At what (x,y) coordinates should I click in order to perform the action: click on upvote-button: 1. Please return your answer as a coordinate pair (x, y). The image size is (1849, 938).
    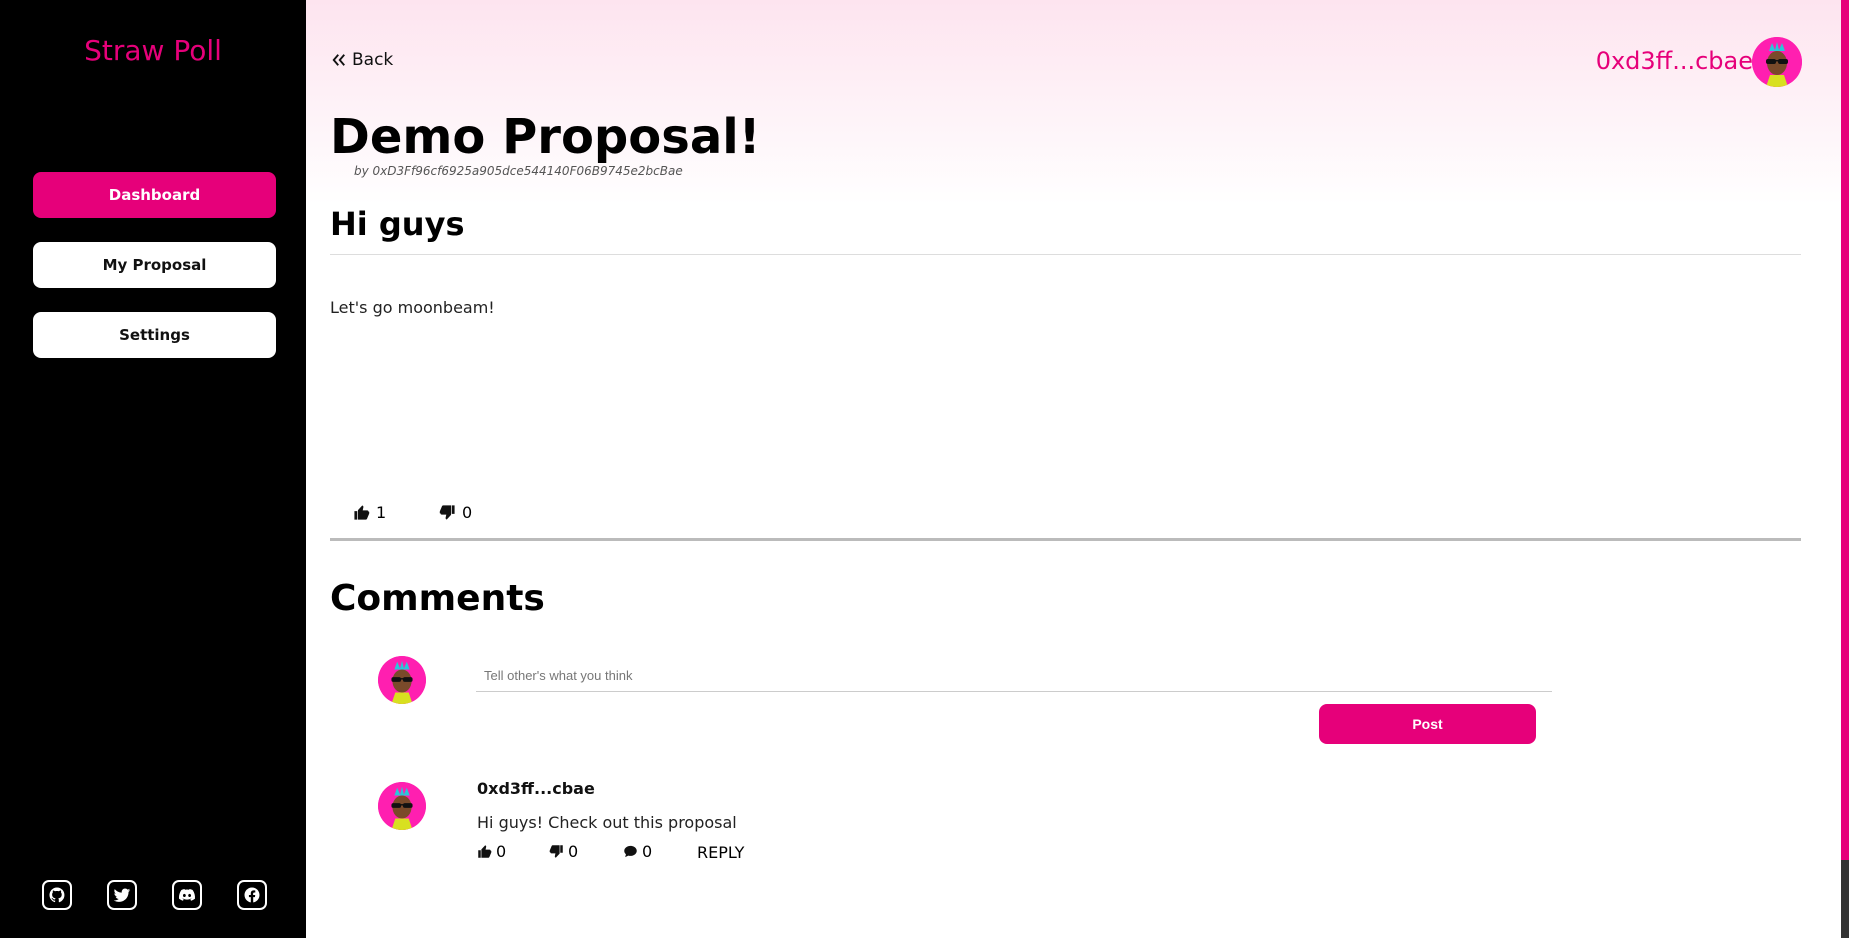
    Looking at the image, I should click on (369, 512).